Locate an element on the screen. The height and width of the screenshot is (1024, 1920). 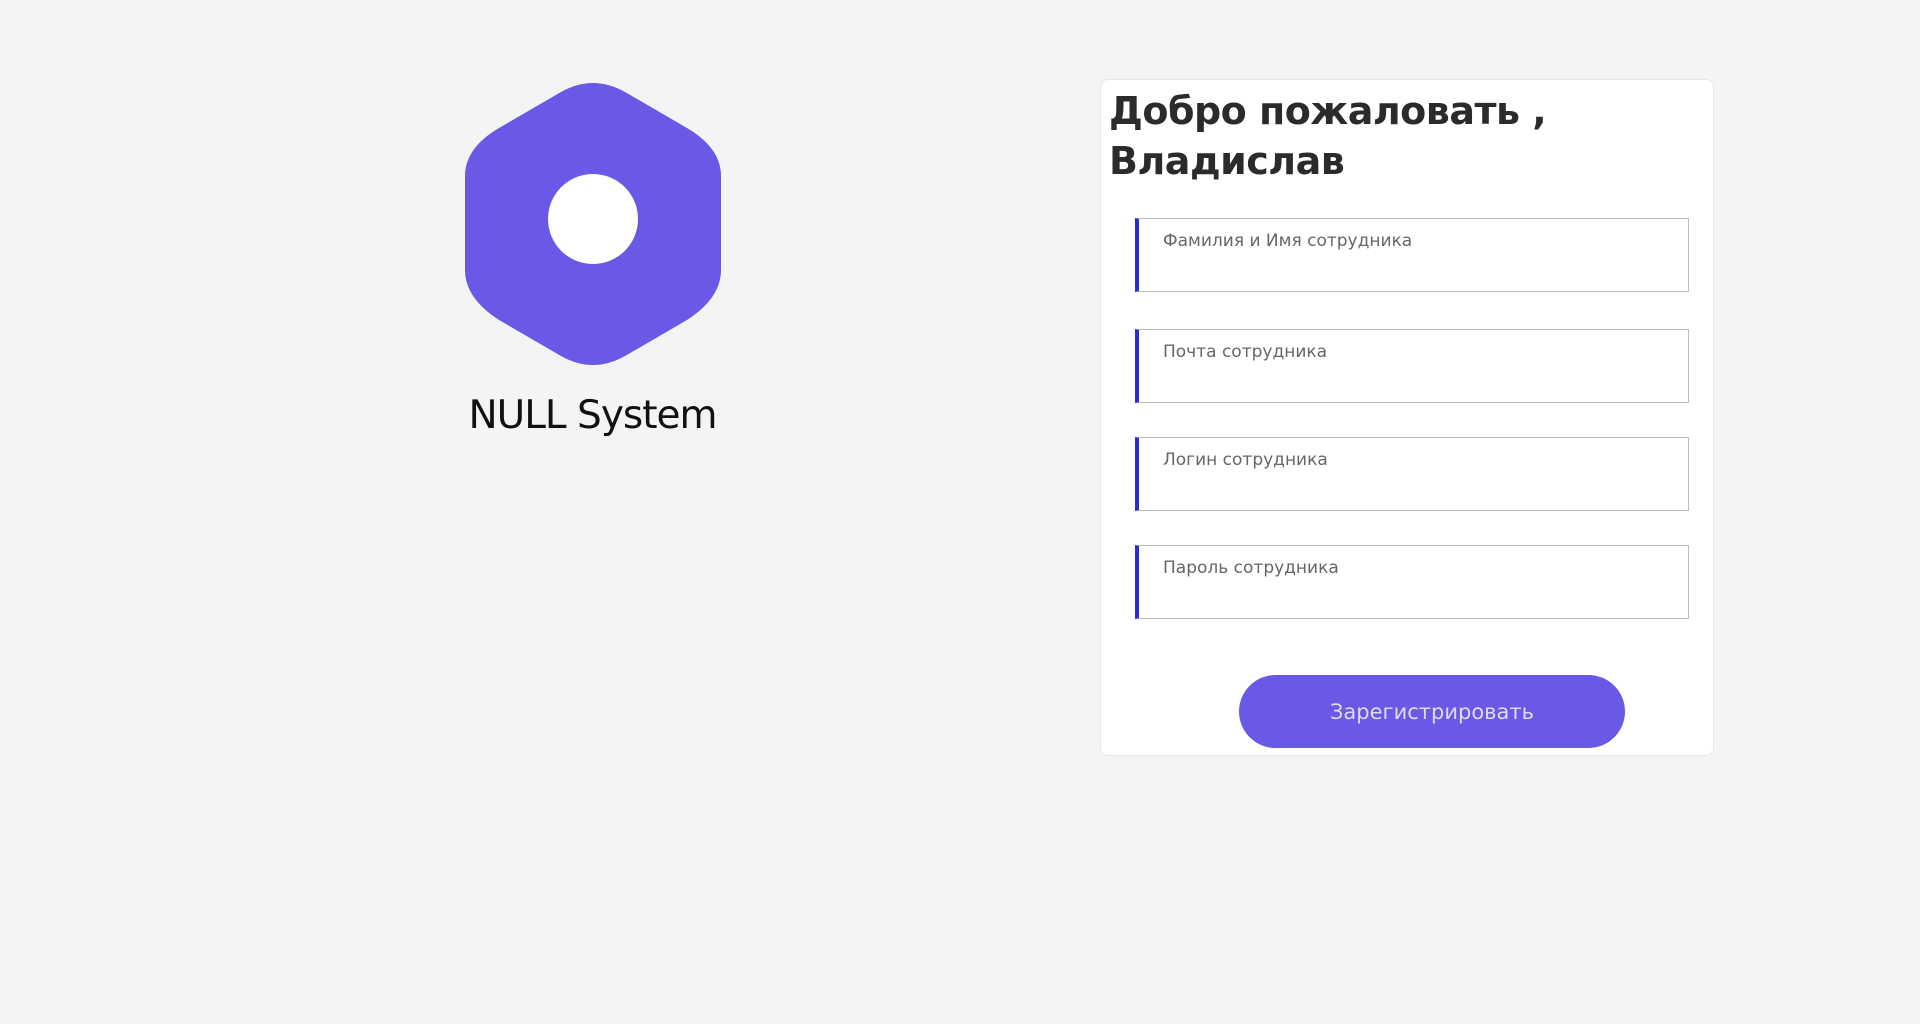
full-name-label: Фамилия и Имя сотрудника is located at coordinates (1288, 241).